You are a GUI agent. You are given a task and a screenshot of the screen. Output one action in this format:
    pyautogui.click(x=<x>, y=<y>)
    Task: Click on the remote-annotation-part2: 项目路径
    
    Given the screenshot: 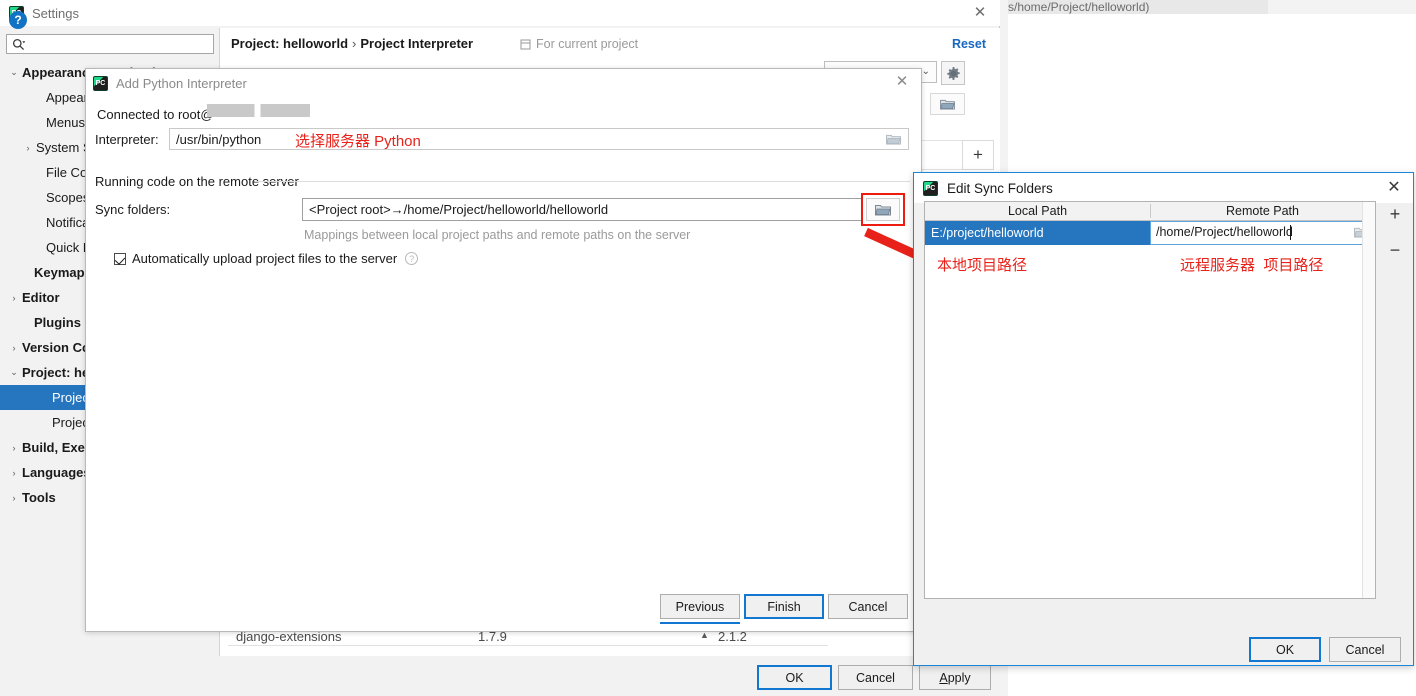 What is the action you would take?
    pyautogui.click(x=1293, y=265)
    